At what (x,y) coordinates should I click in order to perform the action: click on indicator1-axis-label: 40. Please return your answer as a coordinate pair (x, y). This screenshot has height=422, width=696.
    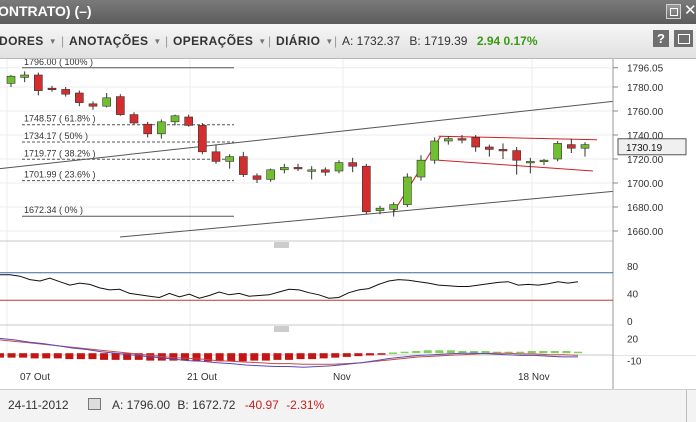
    Looking at the image, I should click on (633, 294).